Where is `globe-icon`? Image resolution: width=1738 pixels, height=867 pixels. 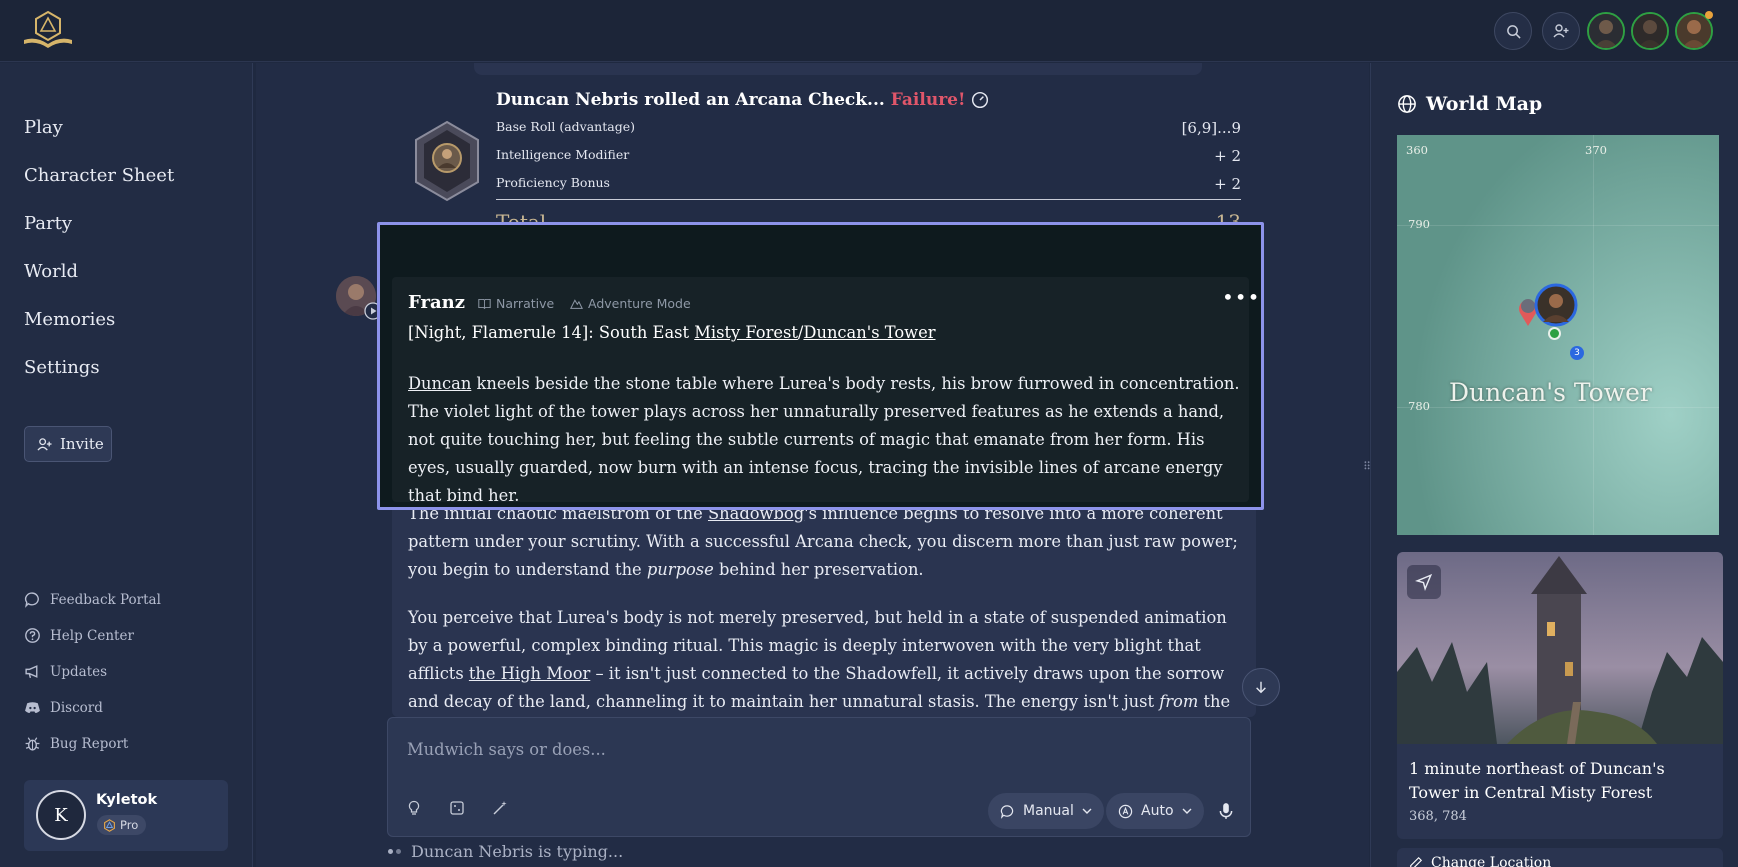
globe-icon is located at coordinates (1407, 104).